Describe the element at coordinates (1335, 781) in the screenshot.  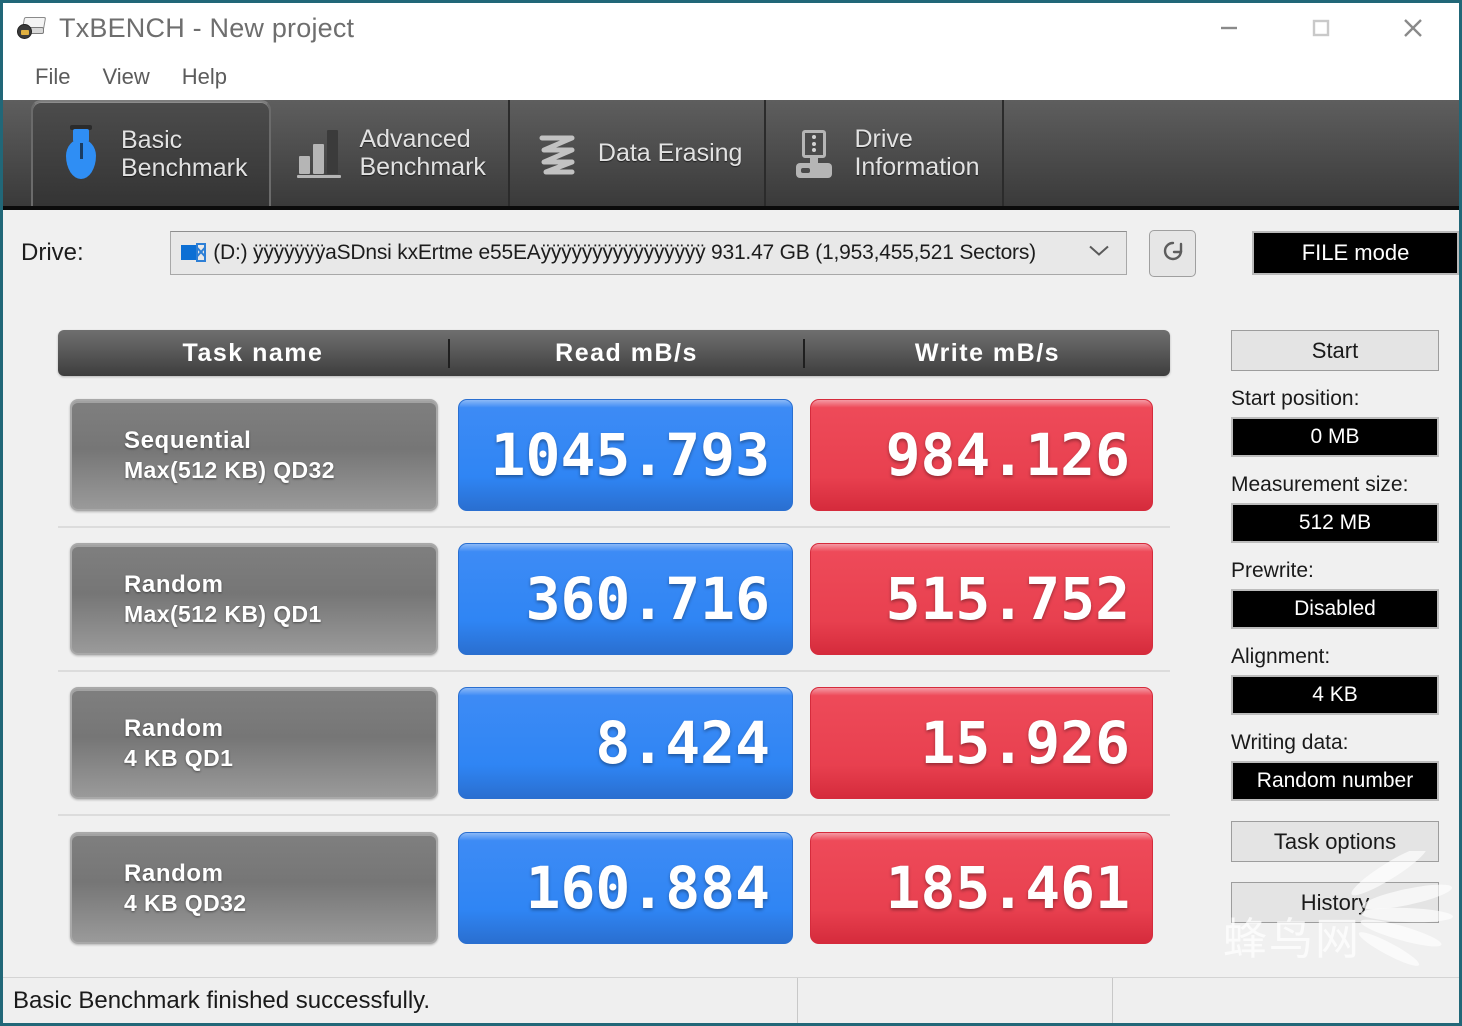
I see `writing-data-field: Random number` at that location.